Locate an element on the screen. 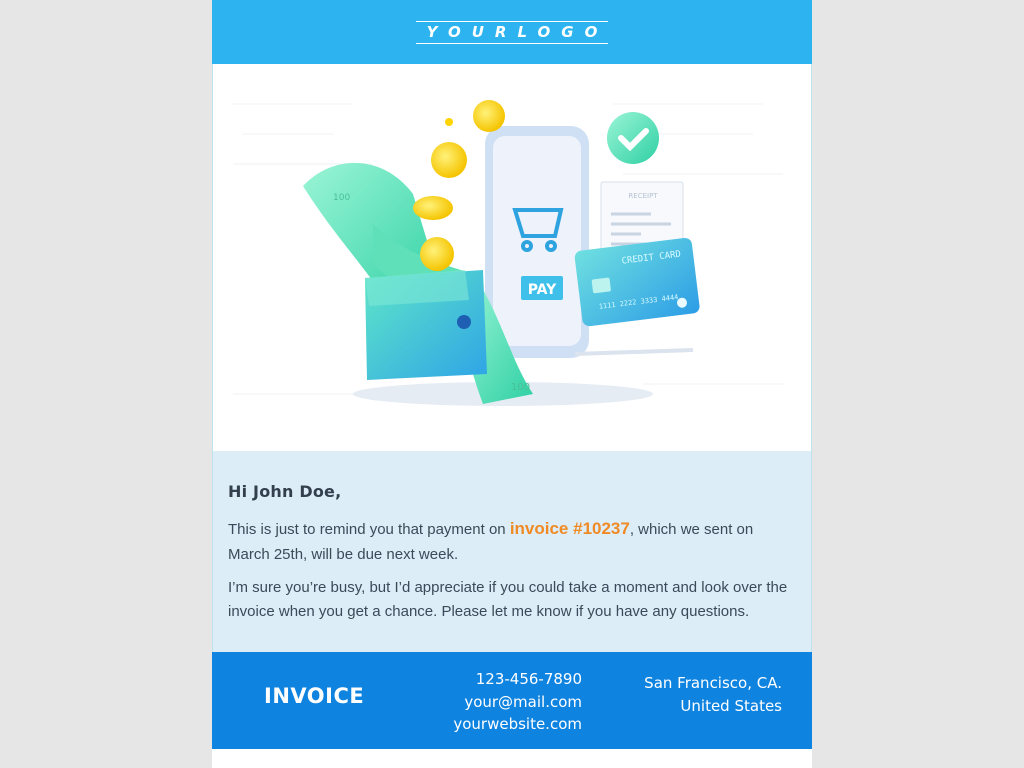 The width and height of the screenshot is (1024, 768). invoice-link: invoice #10237 is located at coordinates (570, 528).